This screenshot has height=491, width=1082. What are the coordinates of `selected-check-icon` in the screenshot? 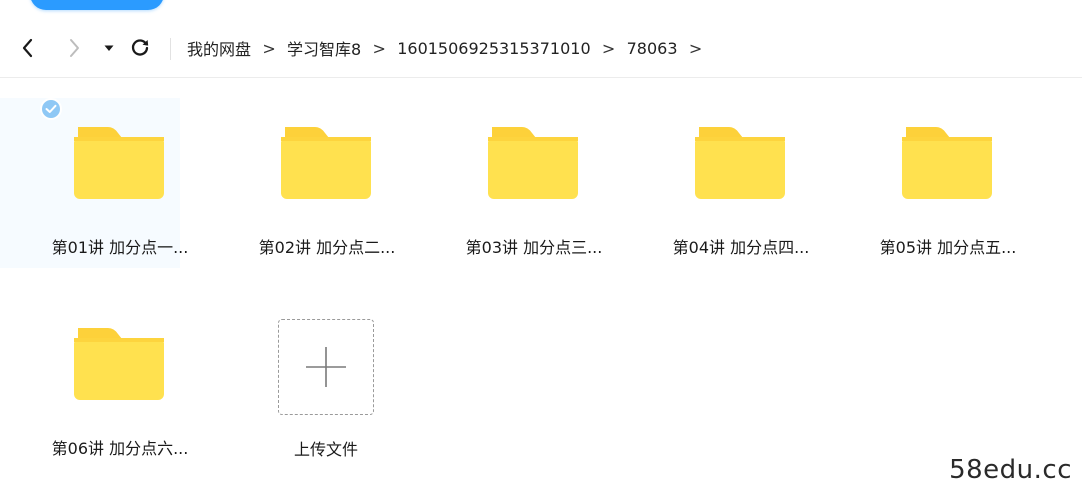 It's located at (51, 109).